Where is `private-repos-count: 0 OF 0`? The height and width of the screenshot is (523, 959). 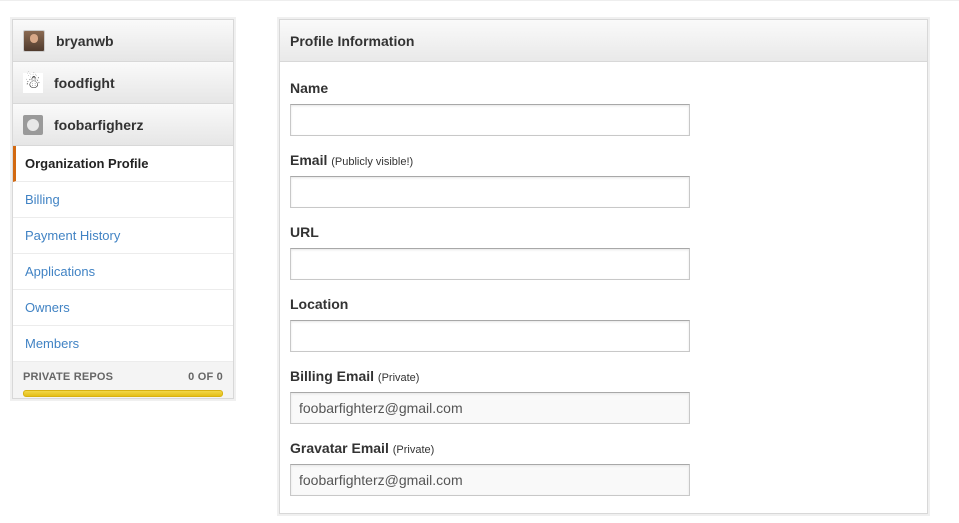
private-repos-count: 0 OF 0 is located at coordinates (205, 377).